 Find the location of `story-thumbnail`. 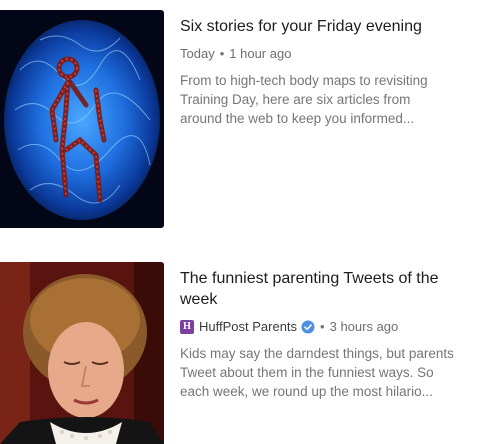

story-thumbnail is located at coordinates (82, 353).